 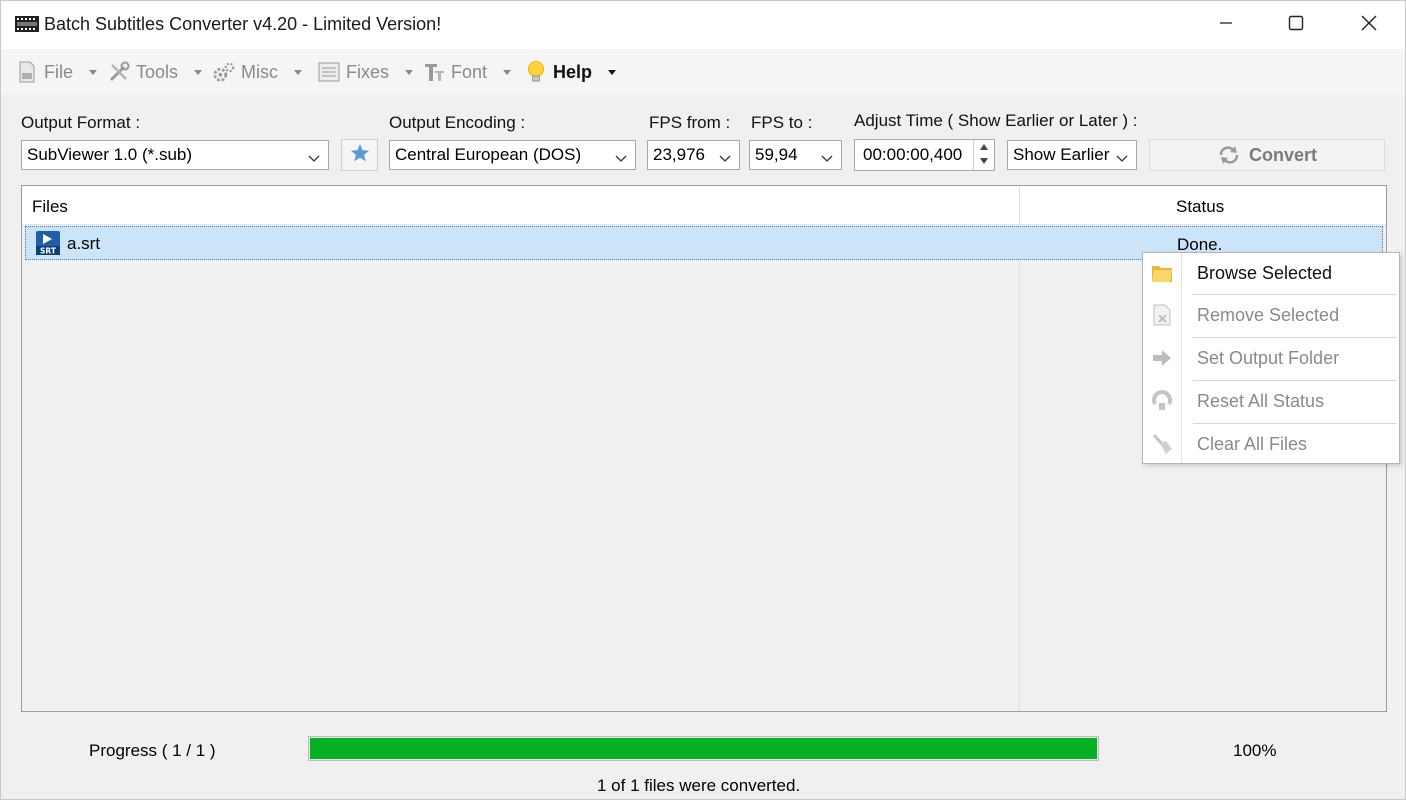 I want to click on film-strip-icon, so click(x=27, y=24).